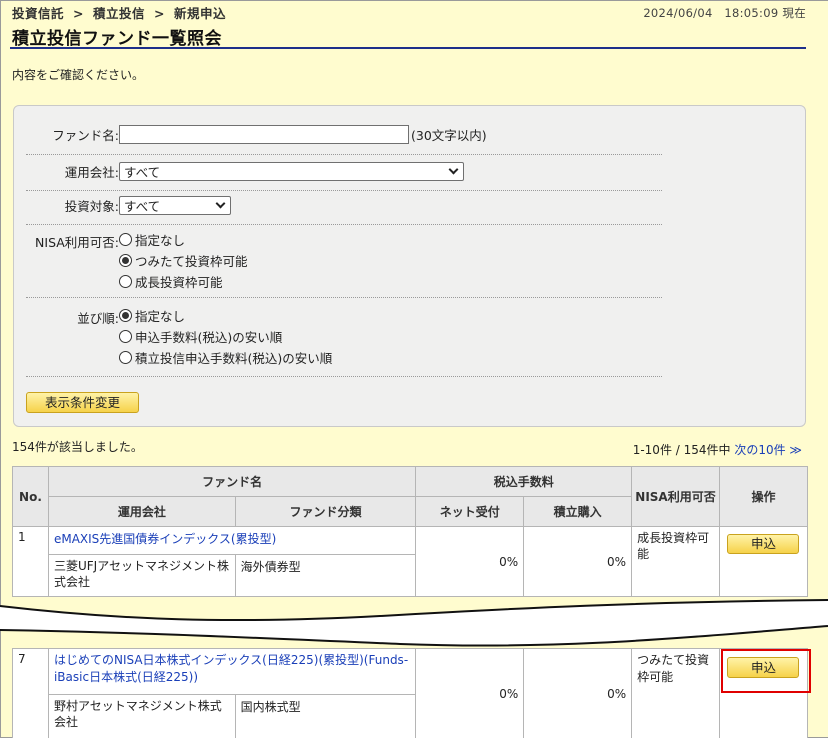 The width and height of the screenshot is (828, 738). I want to click on nisa-option-tsumitate: つみたて投資枠可能, so click(183, 260).